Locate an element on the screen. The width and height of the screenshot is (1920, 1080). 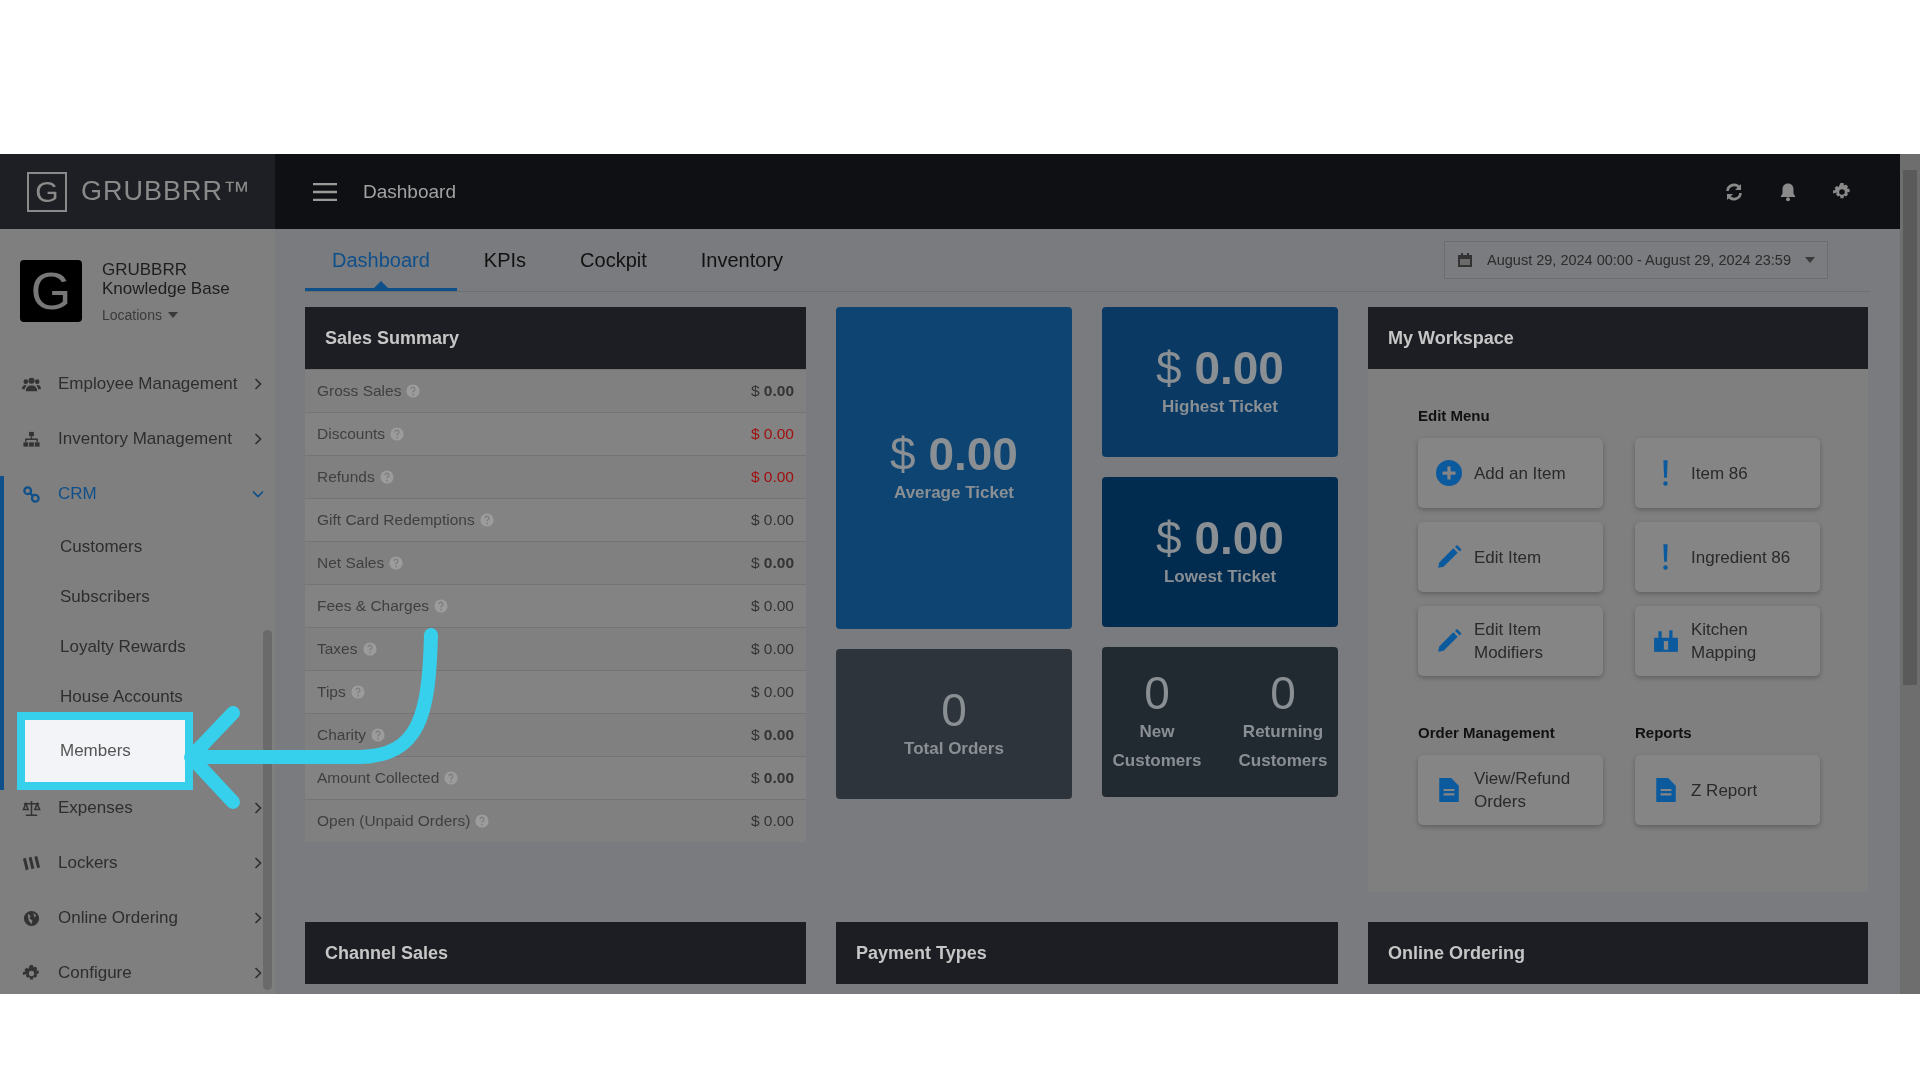
workspace-button: View/Refund Orders is located at coordinates (1510, 790).